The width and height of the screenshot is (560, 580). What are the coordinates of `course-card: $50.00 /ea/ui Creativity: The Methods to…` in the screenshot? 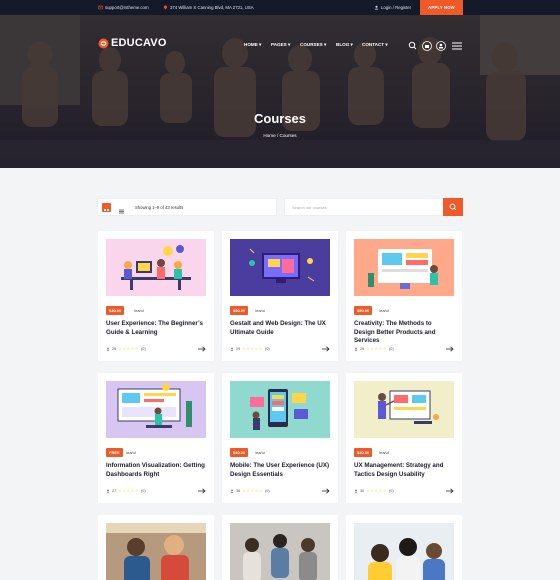 It's located at (404, 296).